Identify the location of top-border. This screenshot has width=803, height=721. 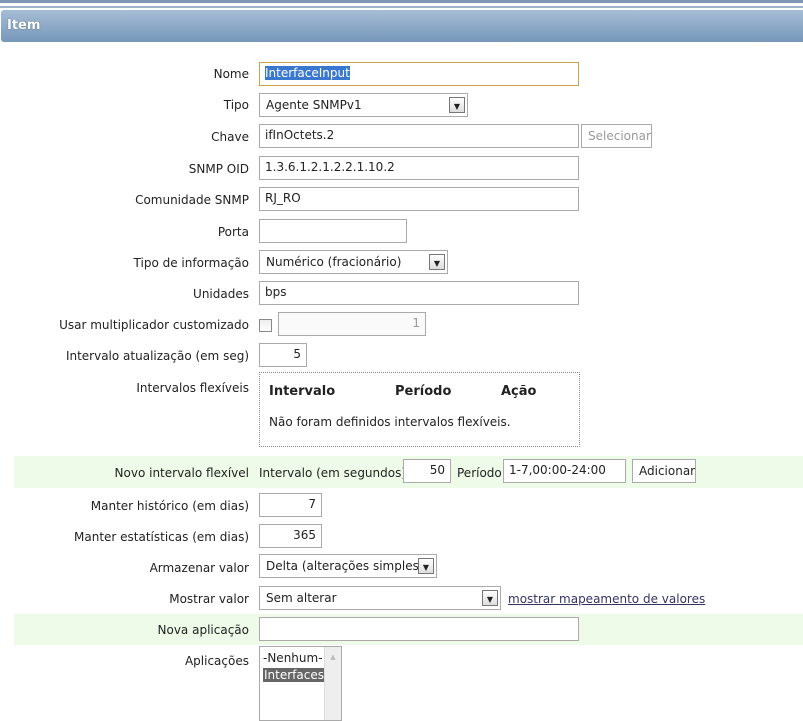
(401, 4).